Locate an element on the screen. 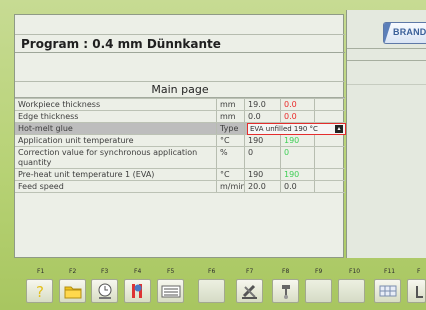  tools-button is located at coordinates (249, 291).